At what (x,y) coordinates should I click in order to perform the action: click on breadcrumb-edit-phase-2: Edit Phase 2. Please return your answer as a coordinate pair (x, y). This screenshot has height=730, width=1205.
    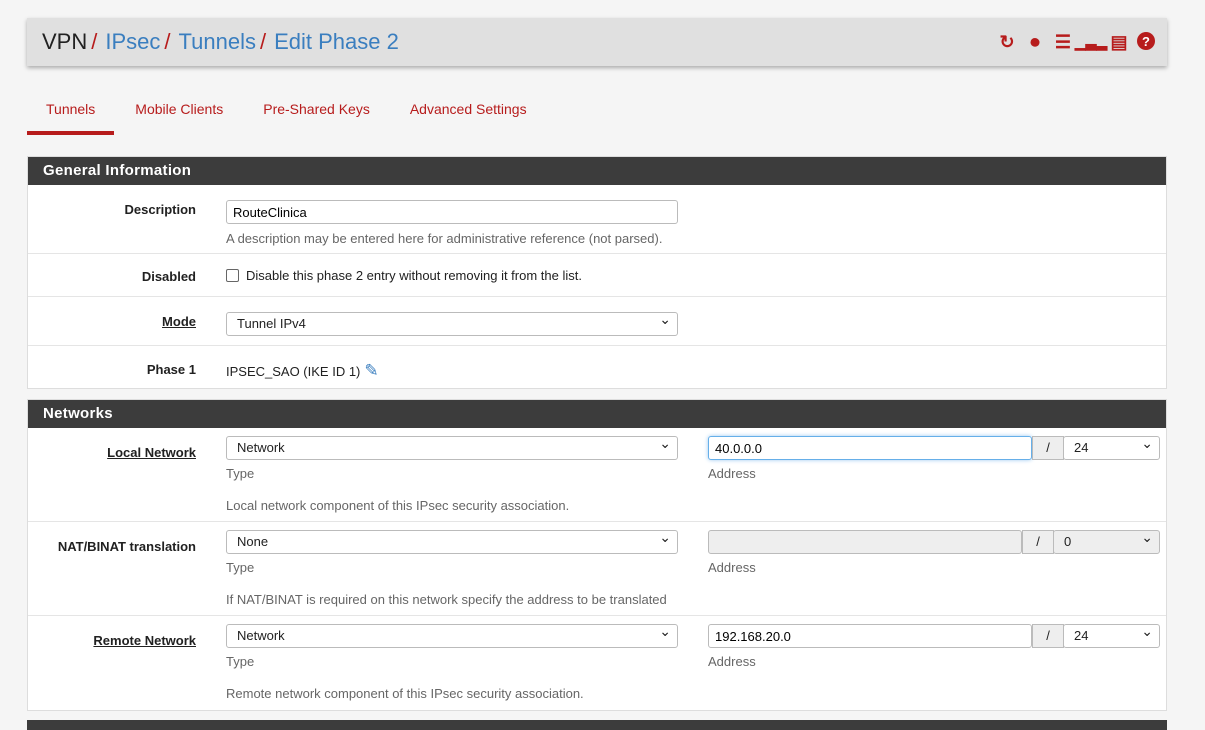
    Looking at the image, I should click on (336, 42).